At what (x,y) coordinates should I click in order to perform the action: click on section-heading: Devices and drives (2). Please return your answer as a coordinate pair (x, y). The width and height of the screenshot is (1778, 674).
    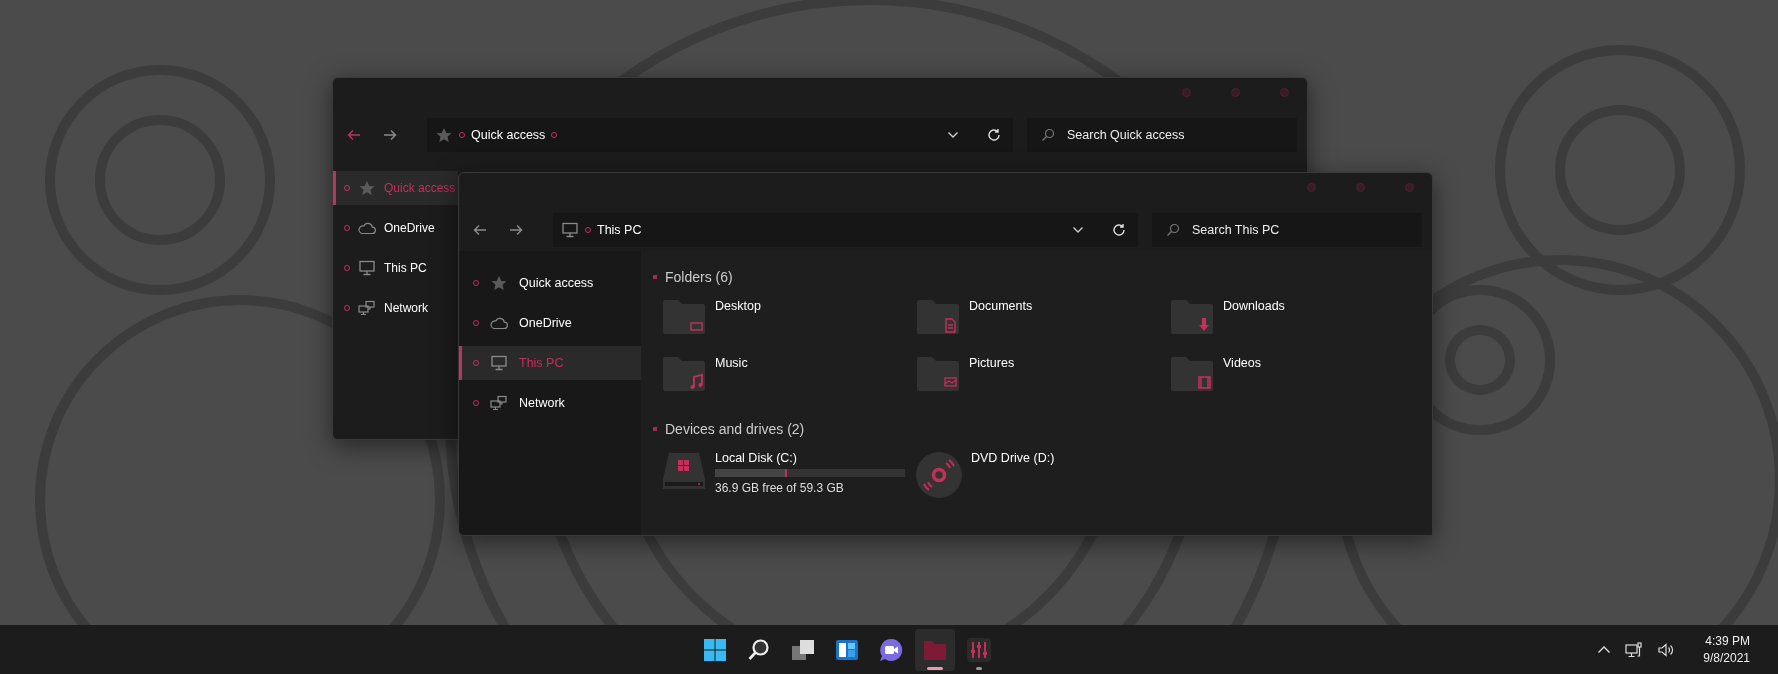
    Looking at the image, I should click on (735, 429).